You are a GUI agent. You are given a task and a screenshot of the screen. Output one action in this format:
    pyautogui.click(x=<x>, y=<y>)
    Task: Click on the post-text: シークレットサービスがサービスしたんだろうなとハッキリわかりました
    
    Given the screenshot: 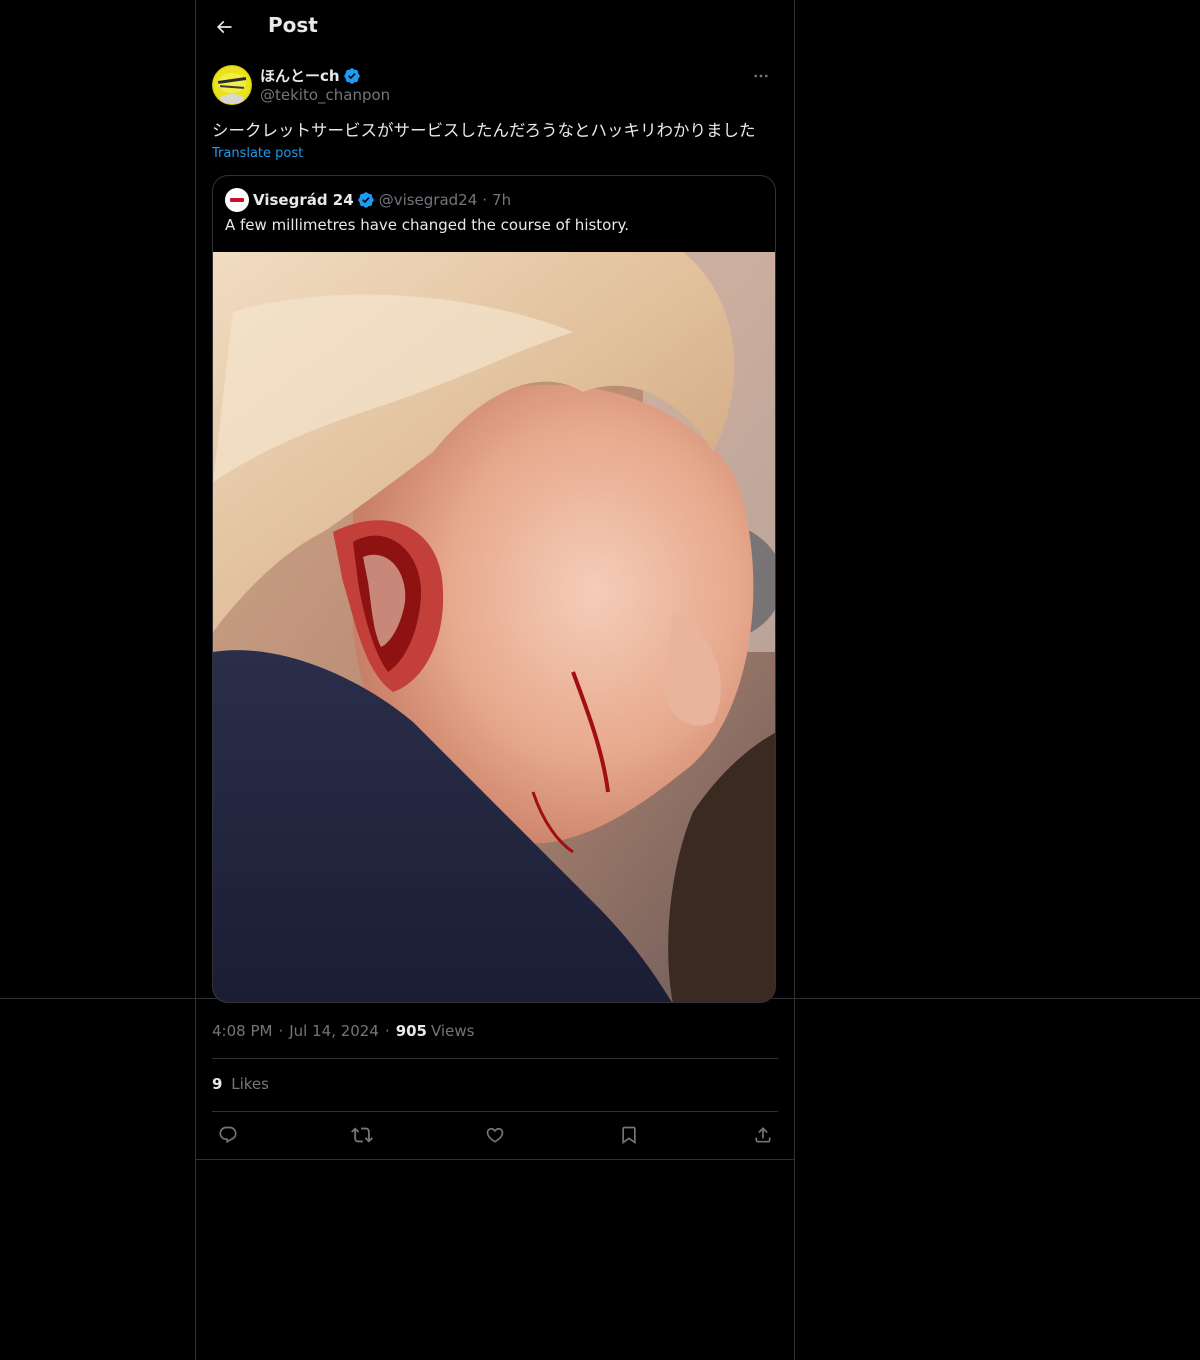 What is the action you would take?
    pyautogui.click(x=484, y=130)
    